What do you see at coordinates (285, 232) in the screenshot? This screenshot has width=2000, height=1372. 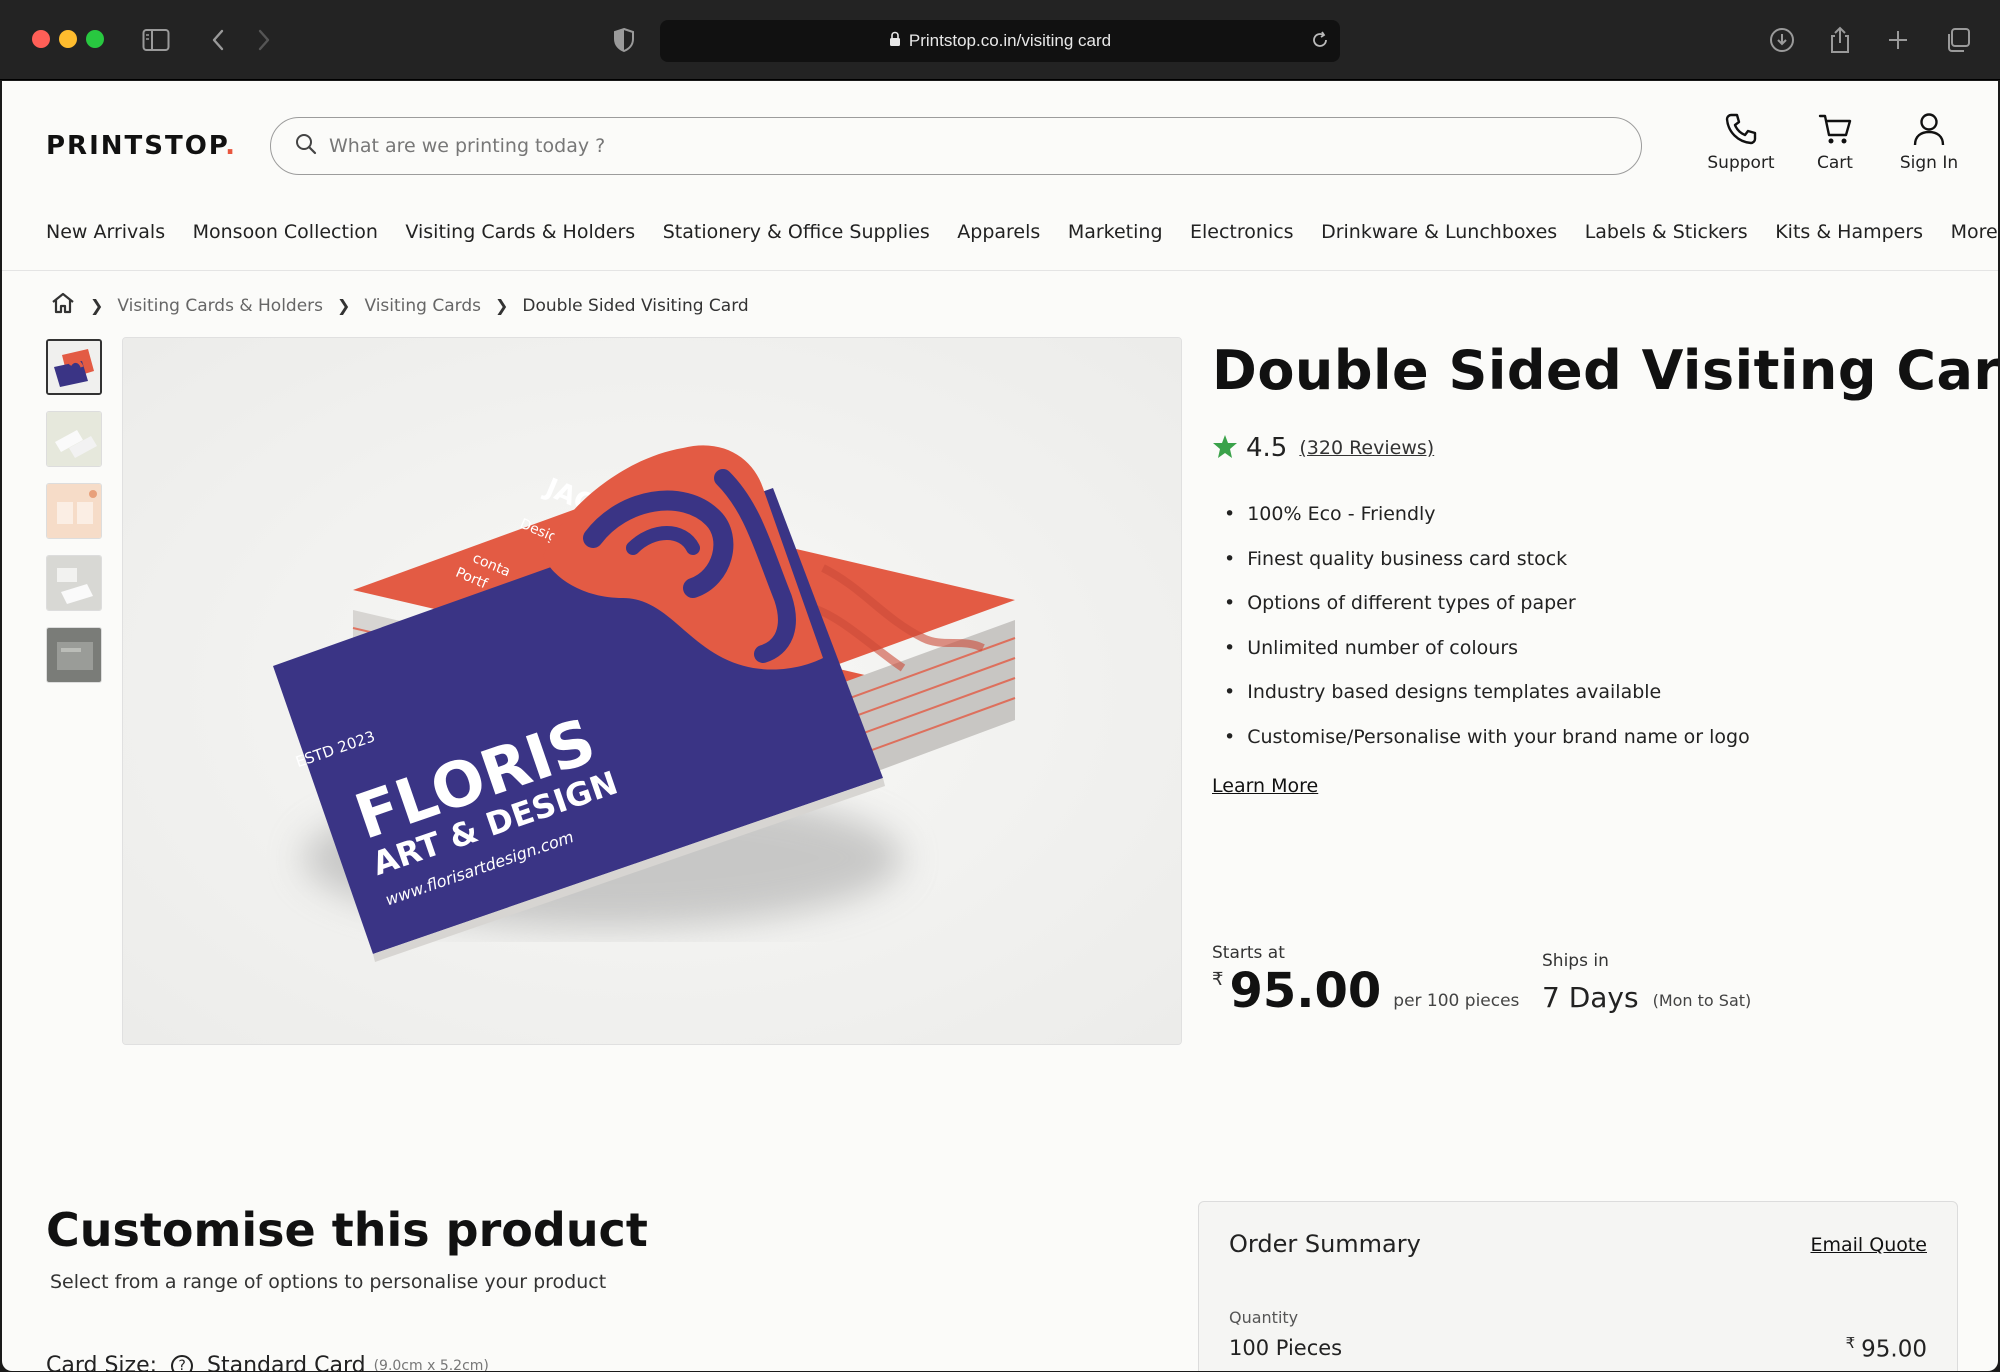 I see `nav-monsoon-collection: Monsoon Collection` at bounding box center [285, 232].